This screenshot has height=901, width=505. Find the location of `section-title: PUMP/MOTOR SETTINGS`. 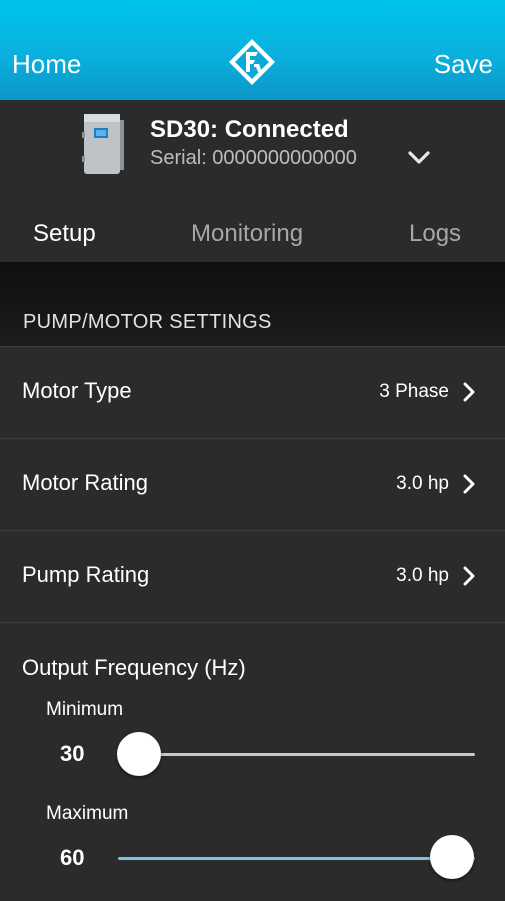

section-title: PUMP/MOTOR SETTINGS is located at coordinates (147, 322).